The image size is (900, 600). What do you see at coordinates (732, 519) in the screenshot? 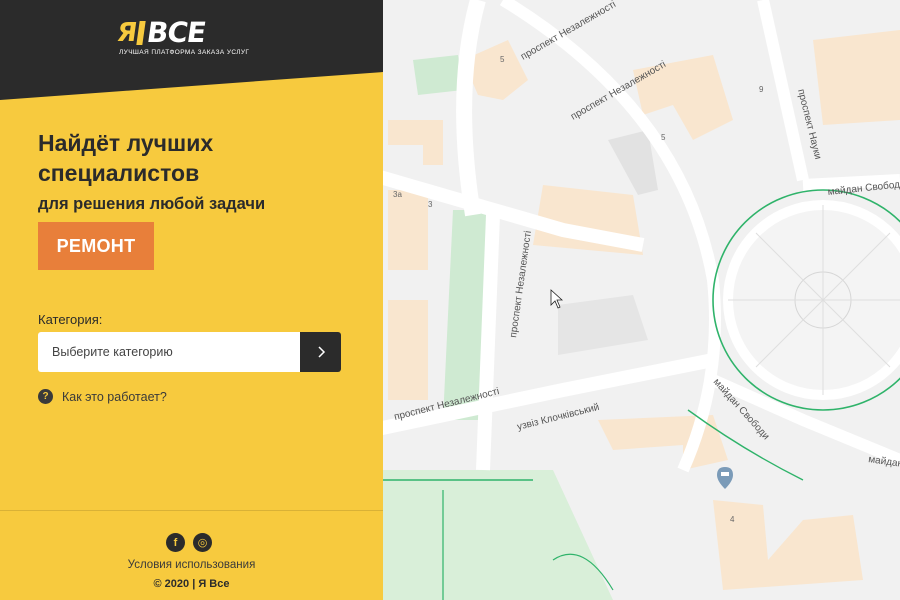
I see `map-house-number: 4` at bounding box center [732, 519].